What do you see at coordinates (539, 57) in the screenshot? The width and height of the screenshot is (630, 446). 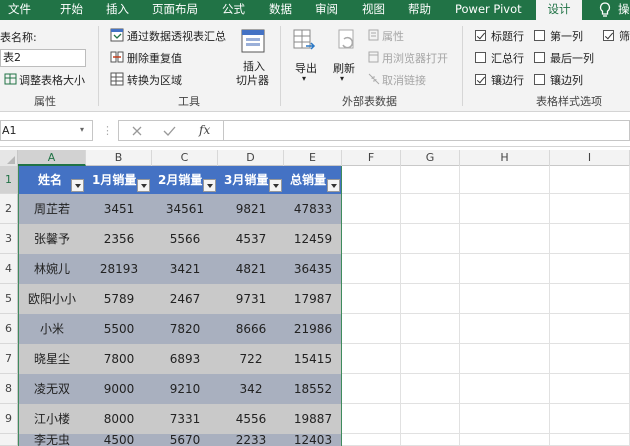 I see `last-column-checkbox` at bounding box center [539, 57].